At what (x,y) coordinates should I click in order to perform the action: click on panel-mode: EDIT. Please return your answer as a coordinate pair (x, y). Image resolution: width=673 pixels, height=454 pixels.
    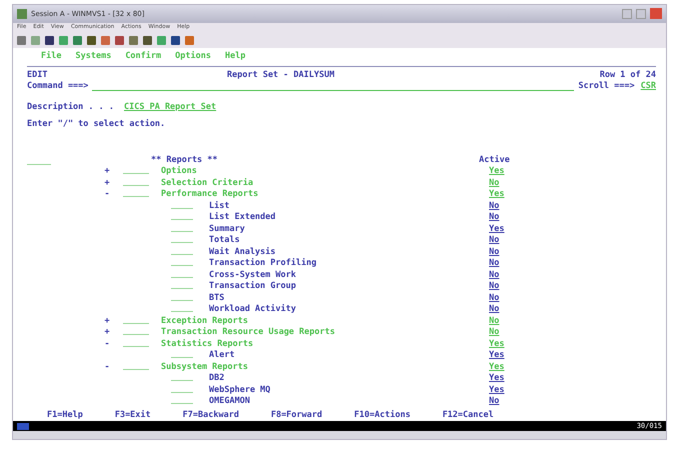
    Looking at the image, I should click on (37, 76).